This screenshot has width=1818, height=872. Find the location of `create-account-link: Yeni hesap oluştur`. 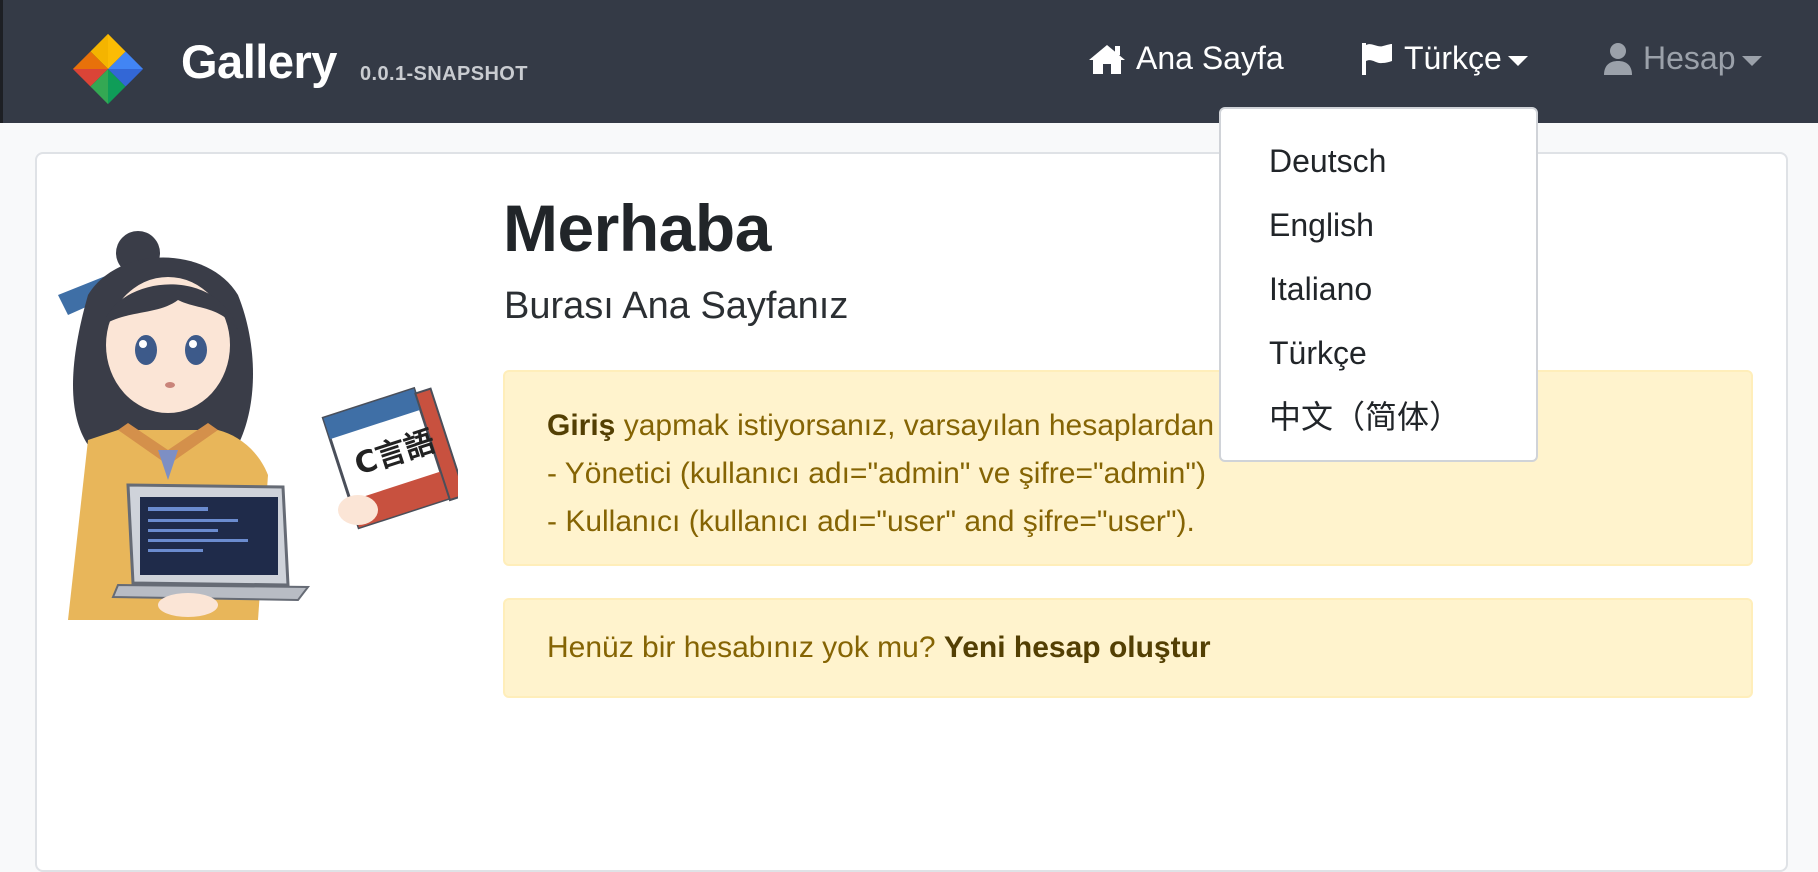

create-account-link: Yeni hesap oluştur is located at coordinates (1077, 647).